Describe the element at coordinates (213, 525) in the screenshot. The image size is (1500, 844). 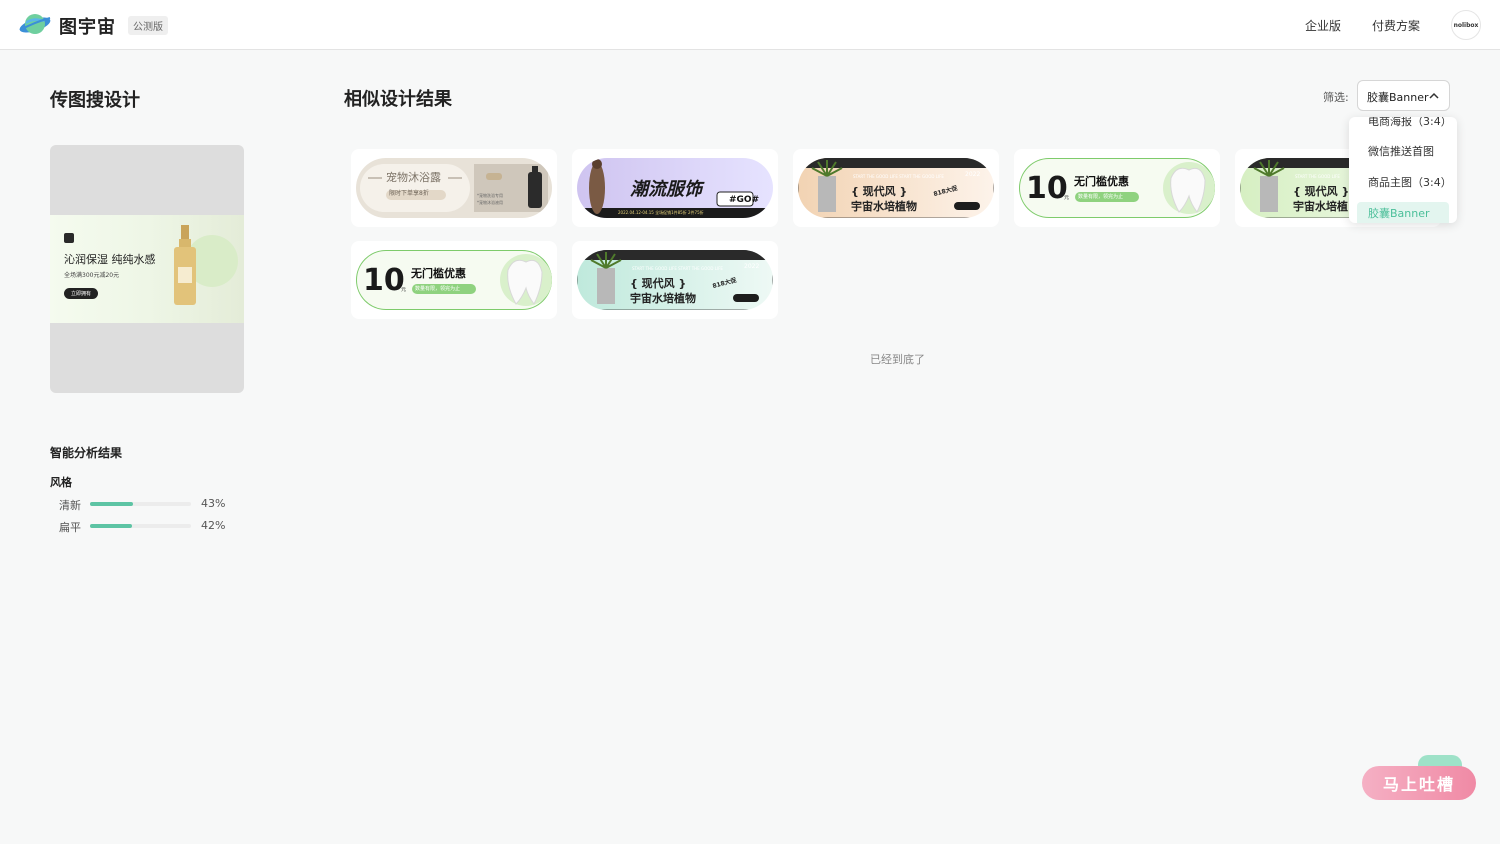
I see `style-percent: 42%` at that location.